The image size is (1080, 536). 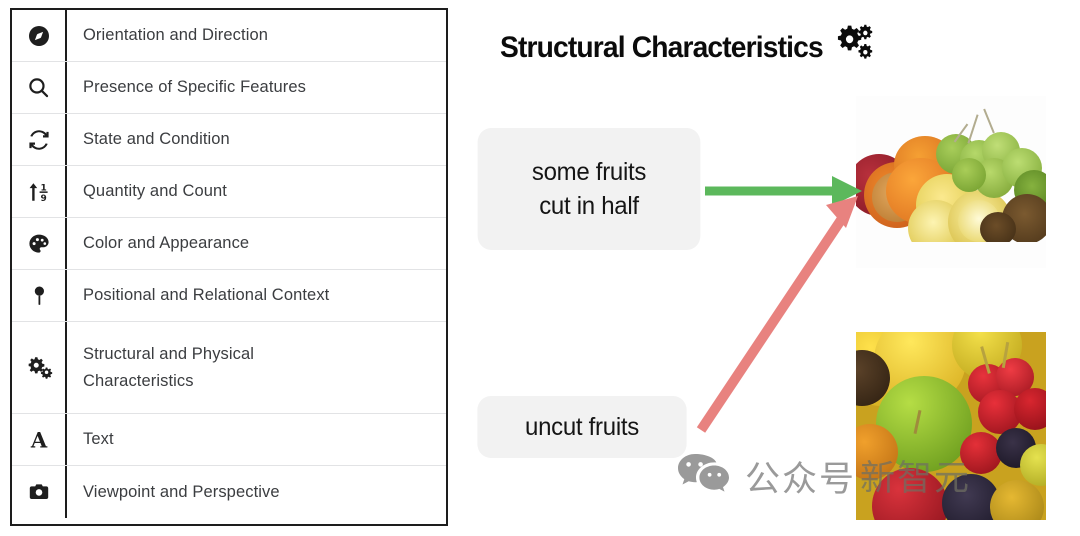 What do you see at coordinates (589, 172) in the screenshot?
I see `callout-line-1: some fruits` at bounding box center [589, 172].